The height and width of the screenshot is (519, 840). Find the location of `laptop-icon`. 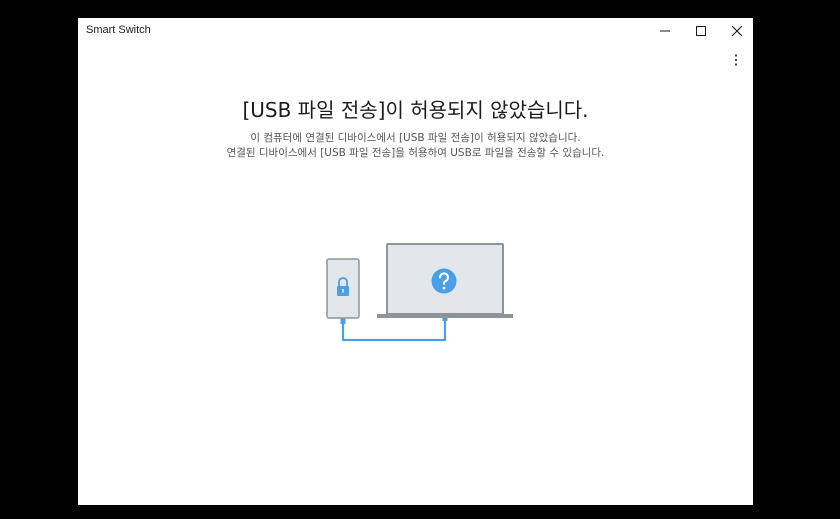

laptop-icon is located at coordinates (445, 280).